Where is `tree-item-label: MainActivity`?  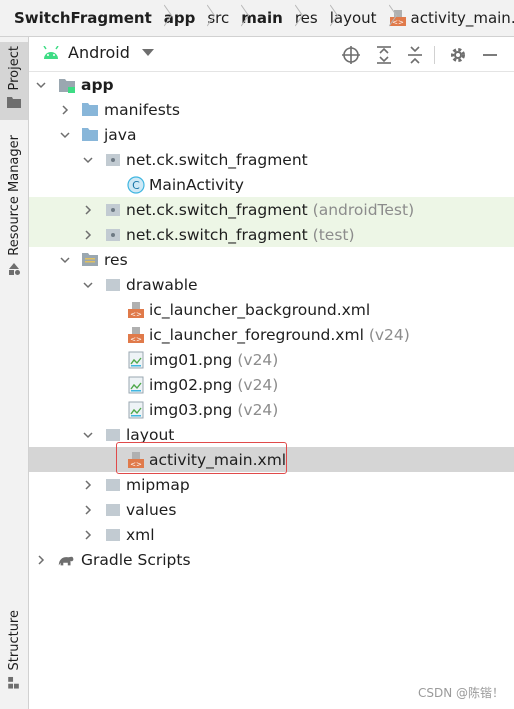 tree-item-label: MainActivity is located at coordinates (196, 184).